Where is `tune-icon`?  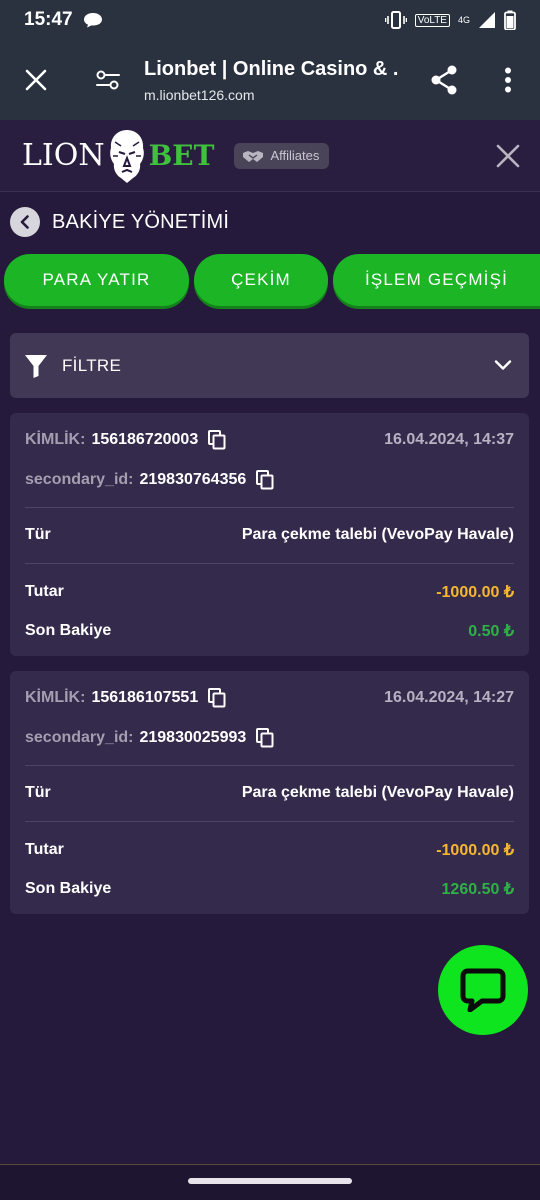
tune-icon is located at coordinates (108, 80).